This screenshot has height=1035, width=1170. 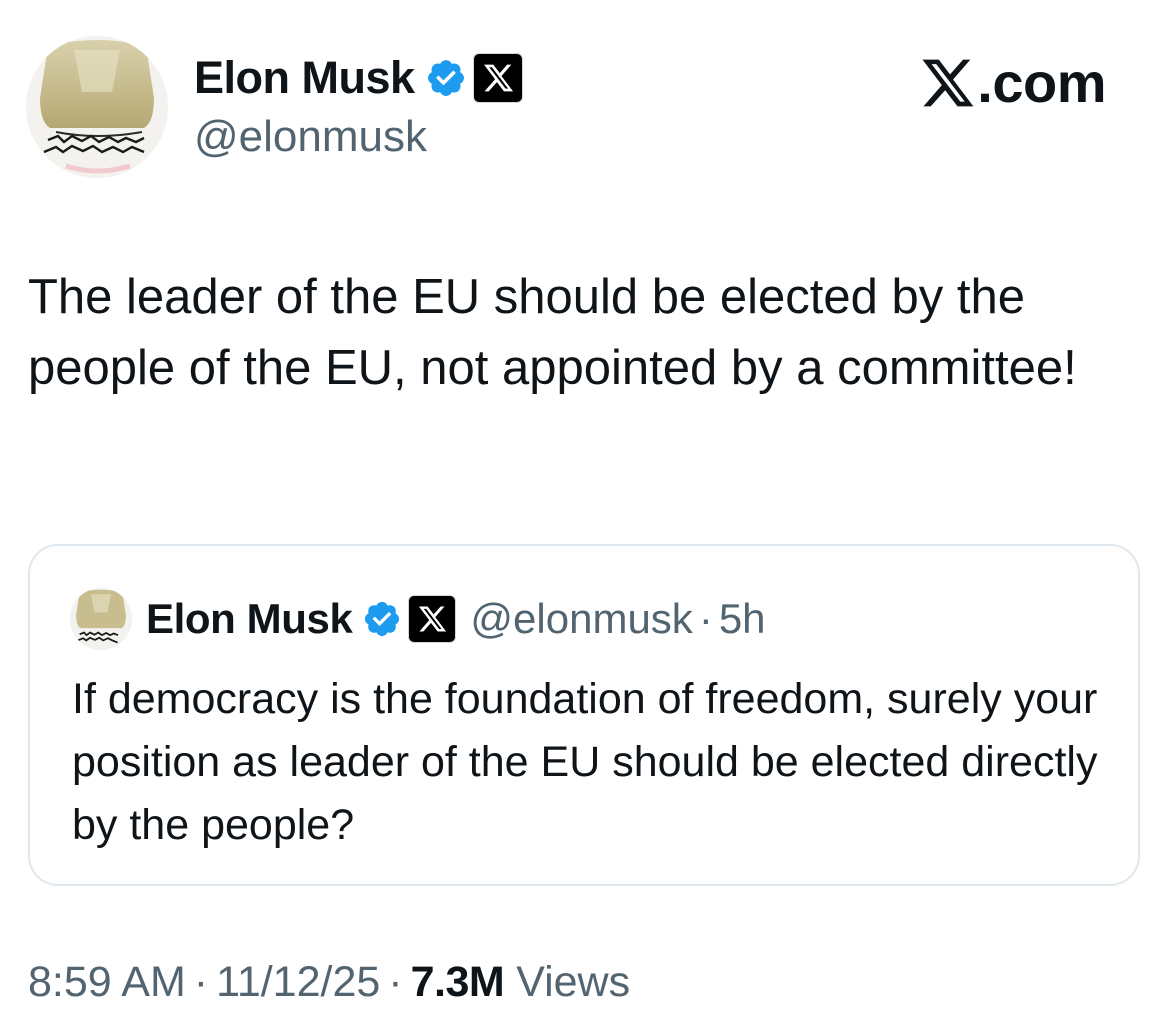 I want to click on views-label: Views, so click(x=573, y=982).